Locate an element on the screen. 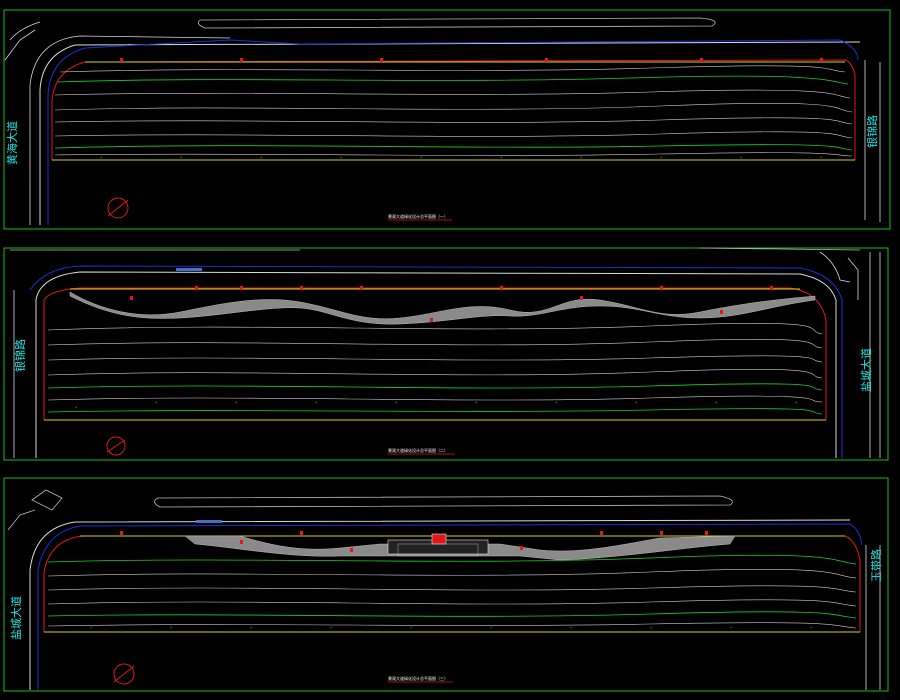 The width and height of the screenshot is (900, 700). road-island is located at coordinates (47, 500).